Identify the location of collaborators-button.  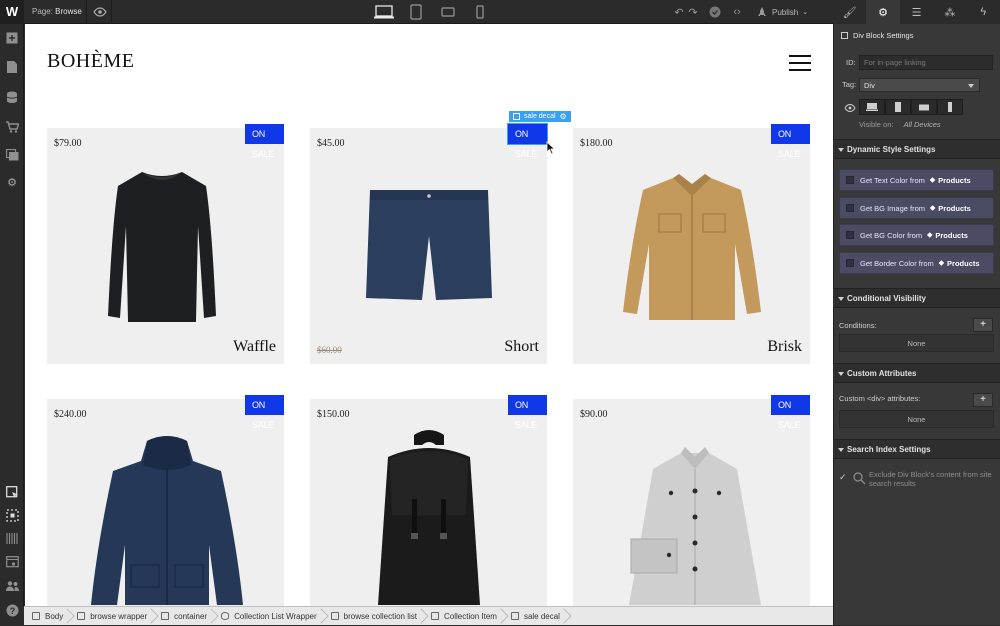
(12, 586).